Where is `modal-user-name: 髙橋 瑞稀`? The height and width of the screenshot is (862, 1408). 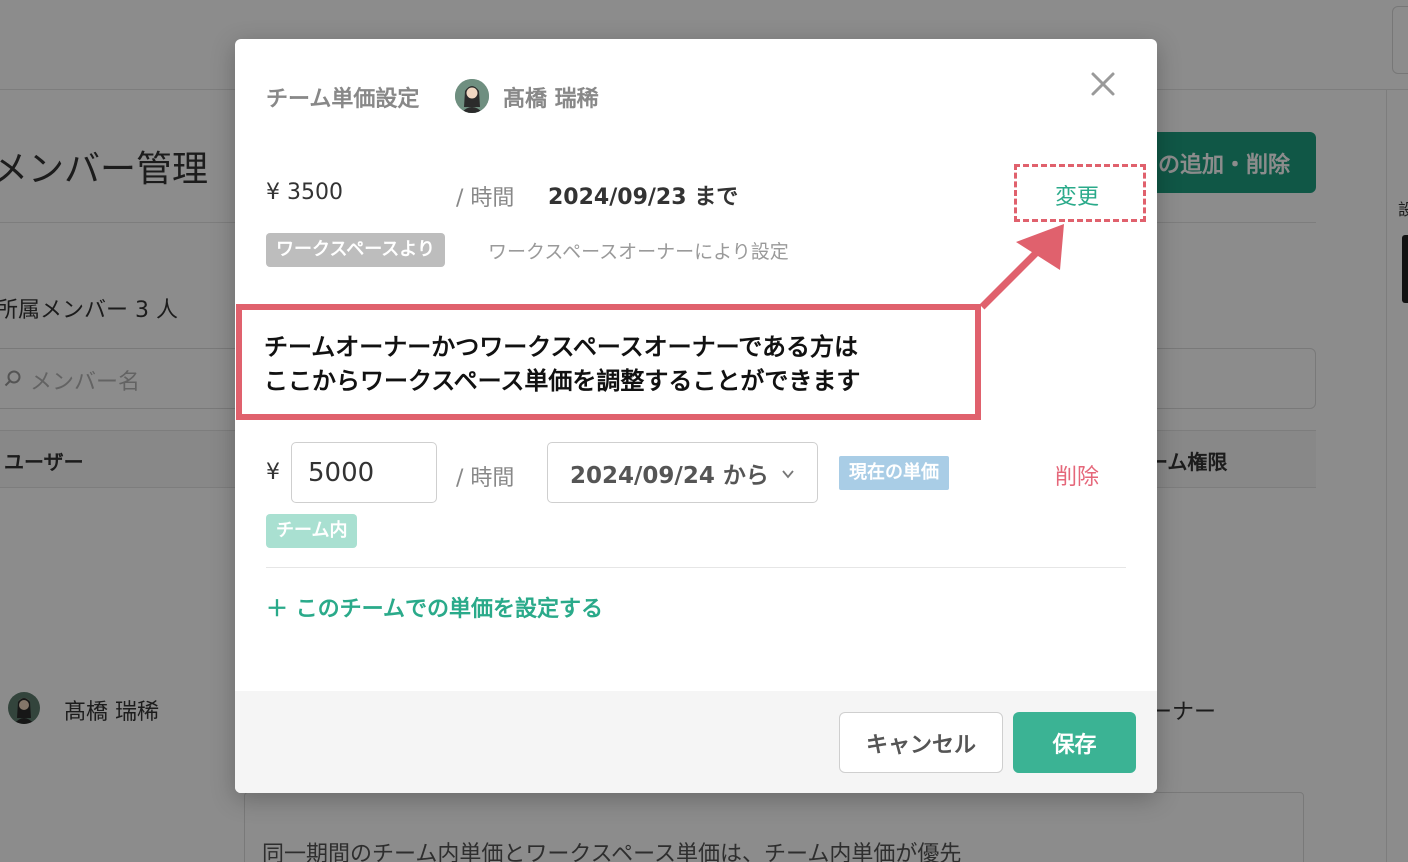 modal-user-name: 髙橋 瑞稀 is located at coordinates (551, 99).